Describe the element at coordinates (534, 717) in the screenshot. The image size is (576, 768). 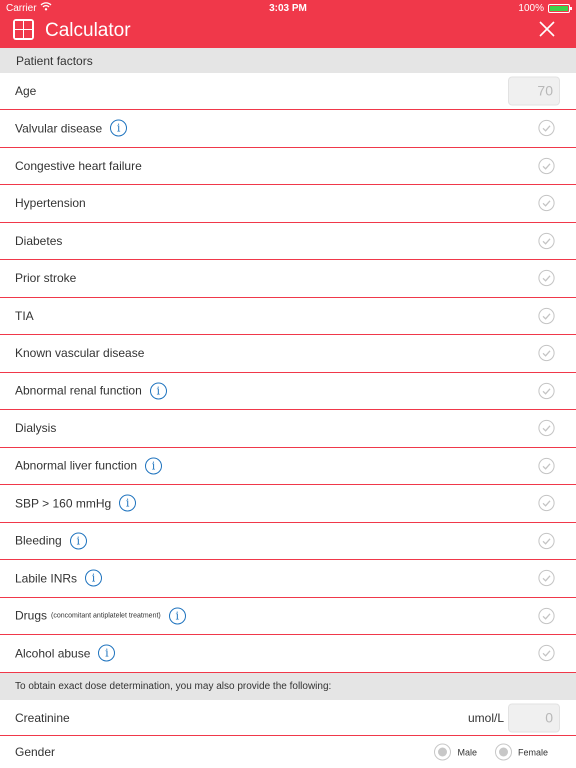
I see `creatinine-input: 0` at that location.